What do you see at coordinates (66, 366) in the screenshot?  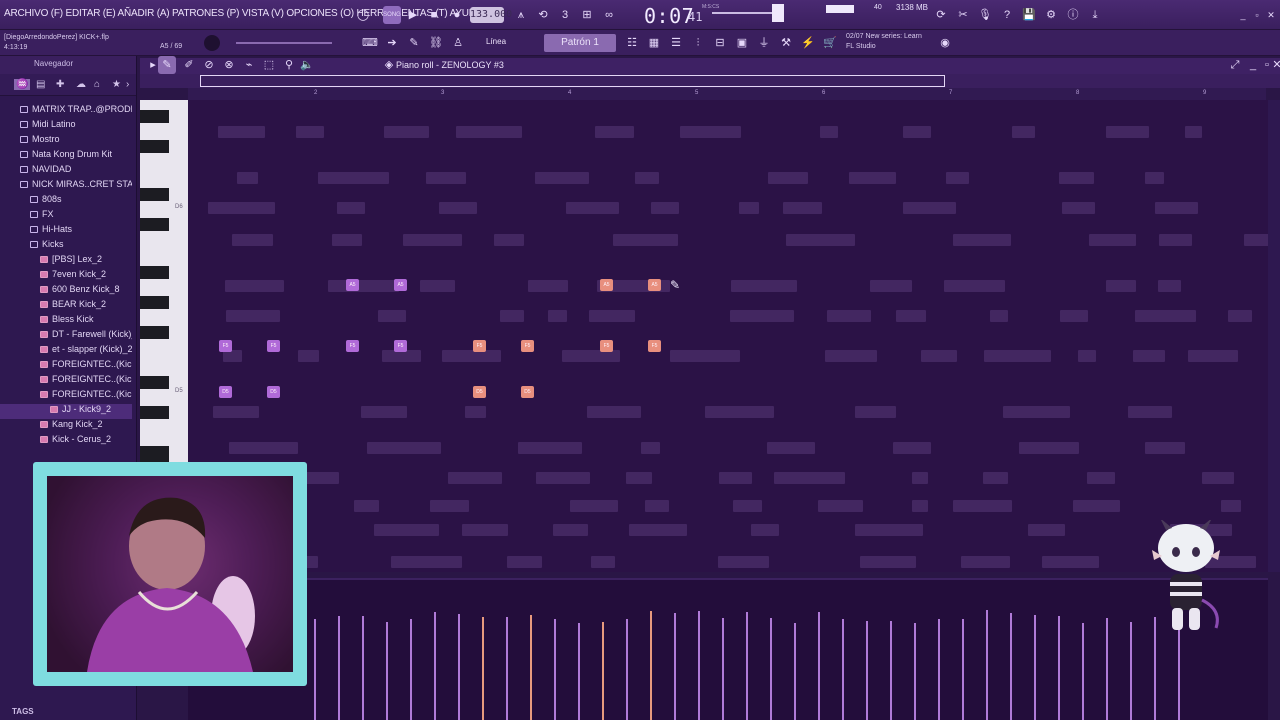 I see `browser-file: FOREIGNTEC..(Kick)_2` at bounding box center [66, 366].